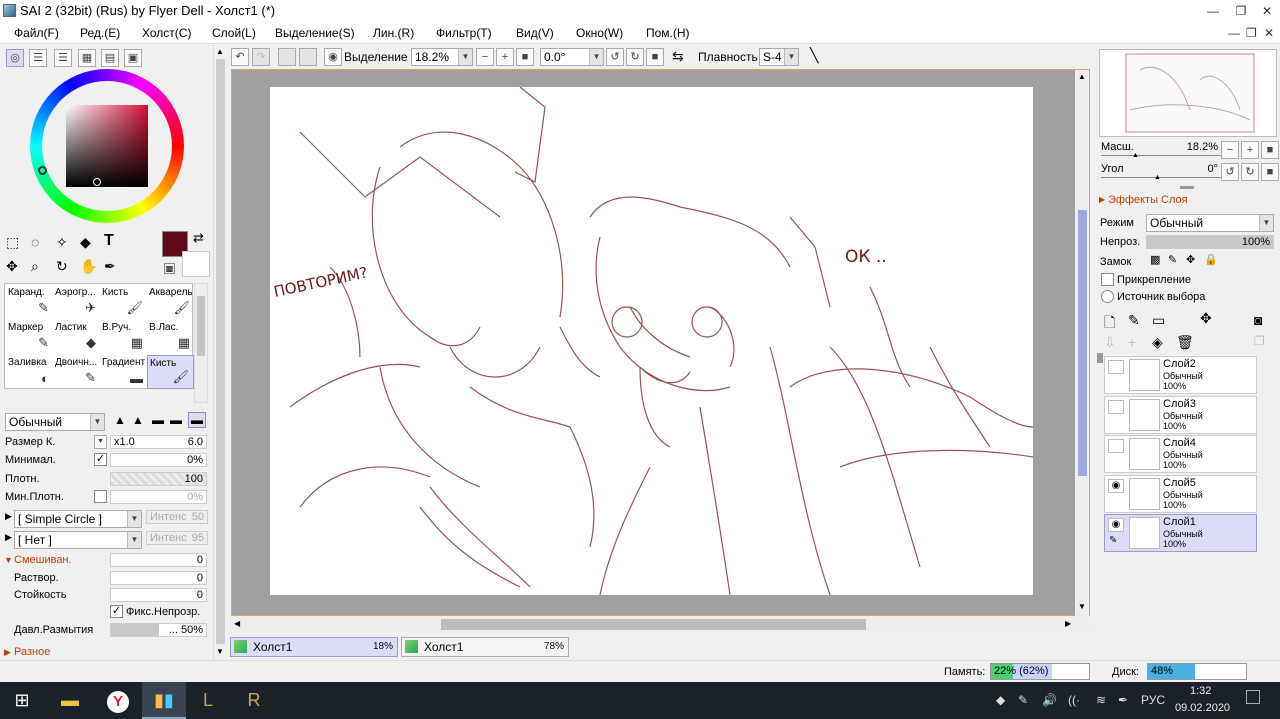 Image resolution: width=1280 pixels, height=719 pixels. Describe the element at coordinates (1206, 318) in the screenshot. I see `layer-move-icon: ✥` at that location.